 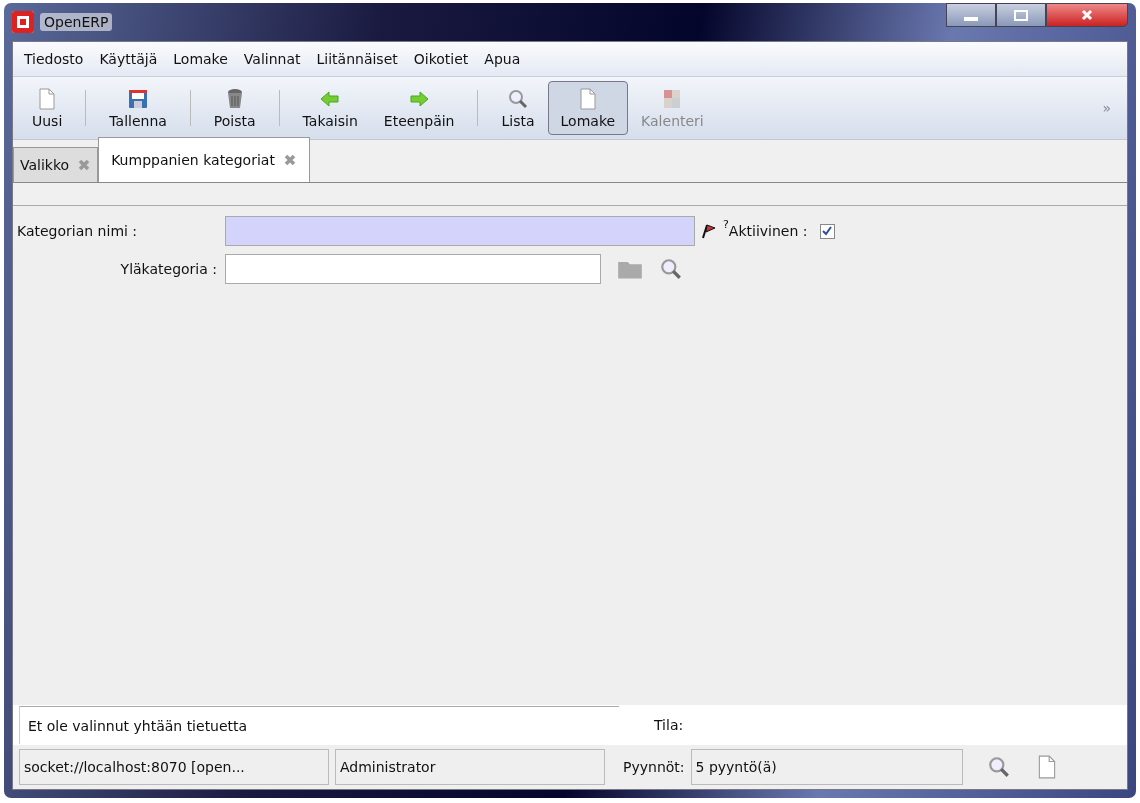 I want to click on close-button, so click(x=1087, y=15).